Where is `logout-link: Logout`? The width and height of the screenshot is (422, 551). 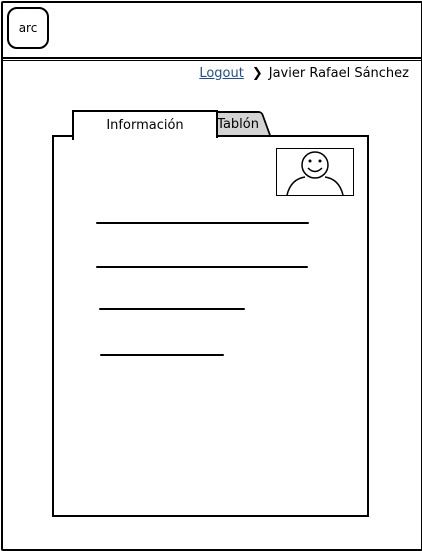 logout-link: Logout is located at coordinates (221, 73).